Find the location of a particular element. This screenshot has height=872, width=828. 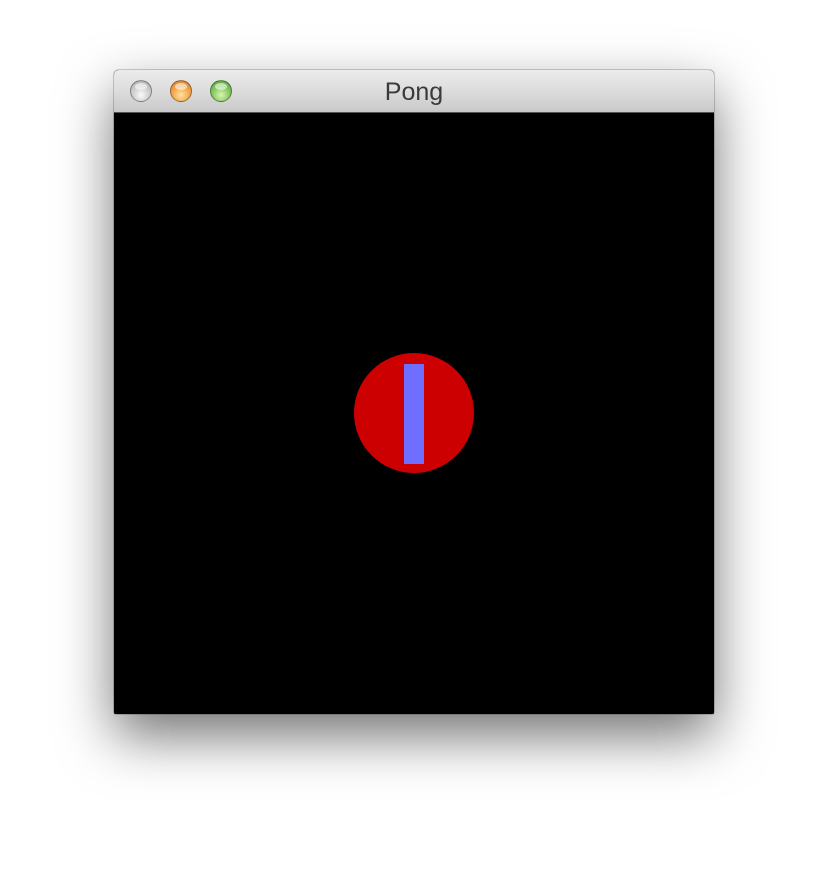

paddle is located at coordinates (414, 414).